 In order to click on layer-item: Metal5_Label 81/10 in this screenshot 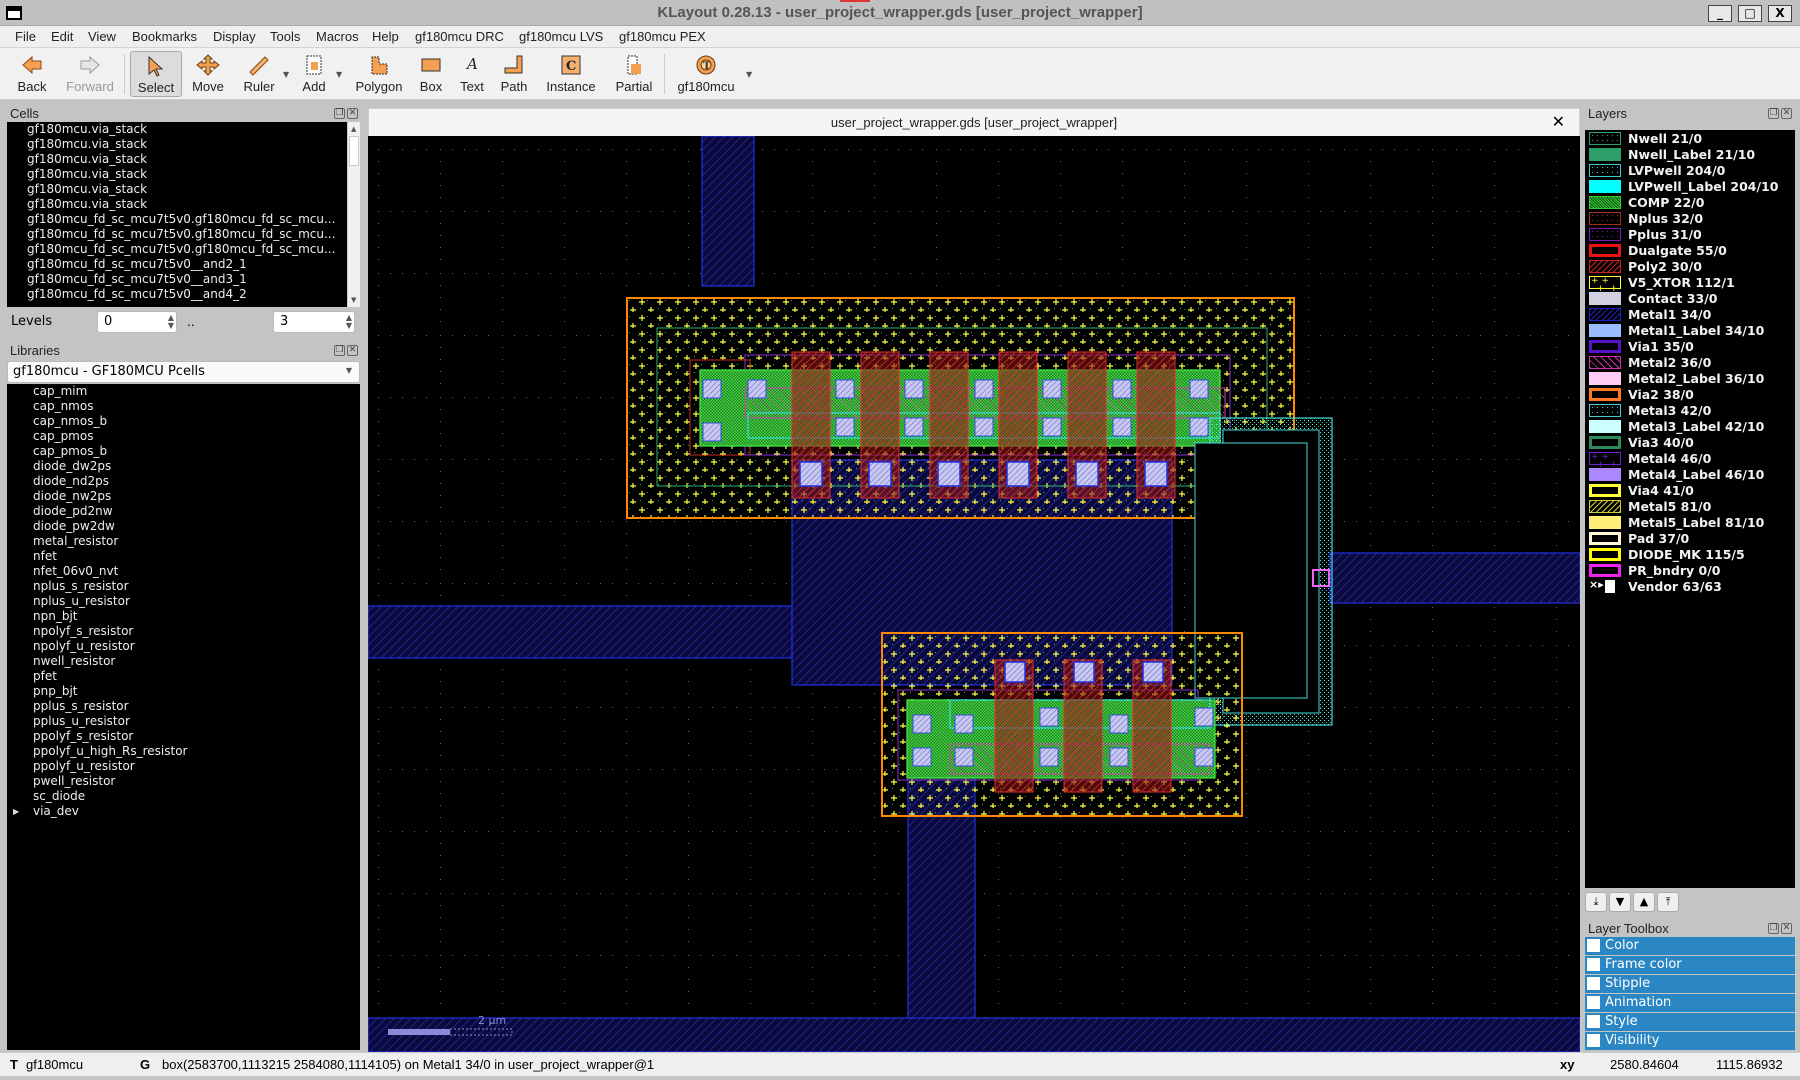, I will do `click(1690, 522)`.